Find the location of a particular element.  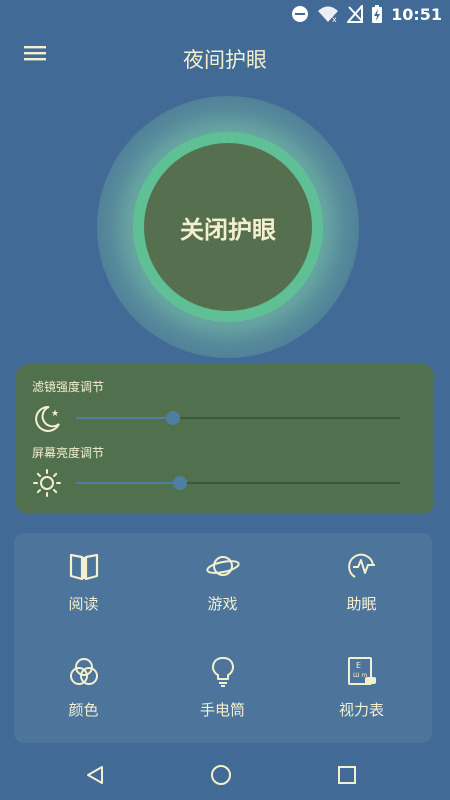

tile-label: 阅读 is located at coordinates (83, 604).